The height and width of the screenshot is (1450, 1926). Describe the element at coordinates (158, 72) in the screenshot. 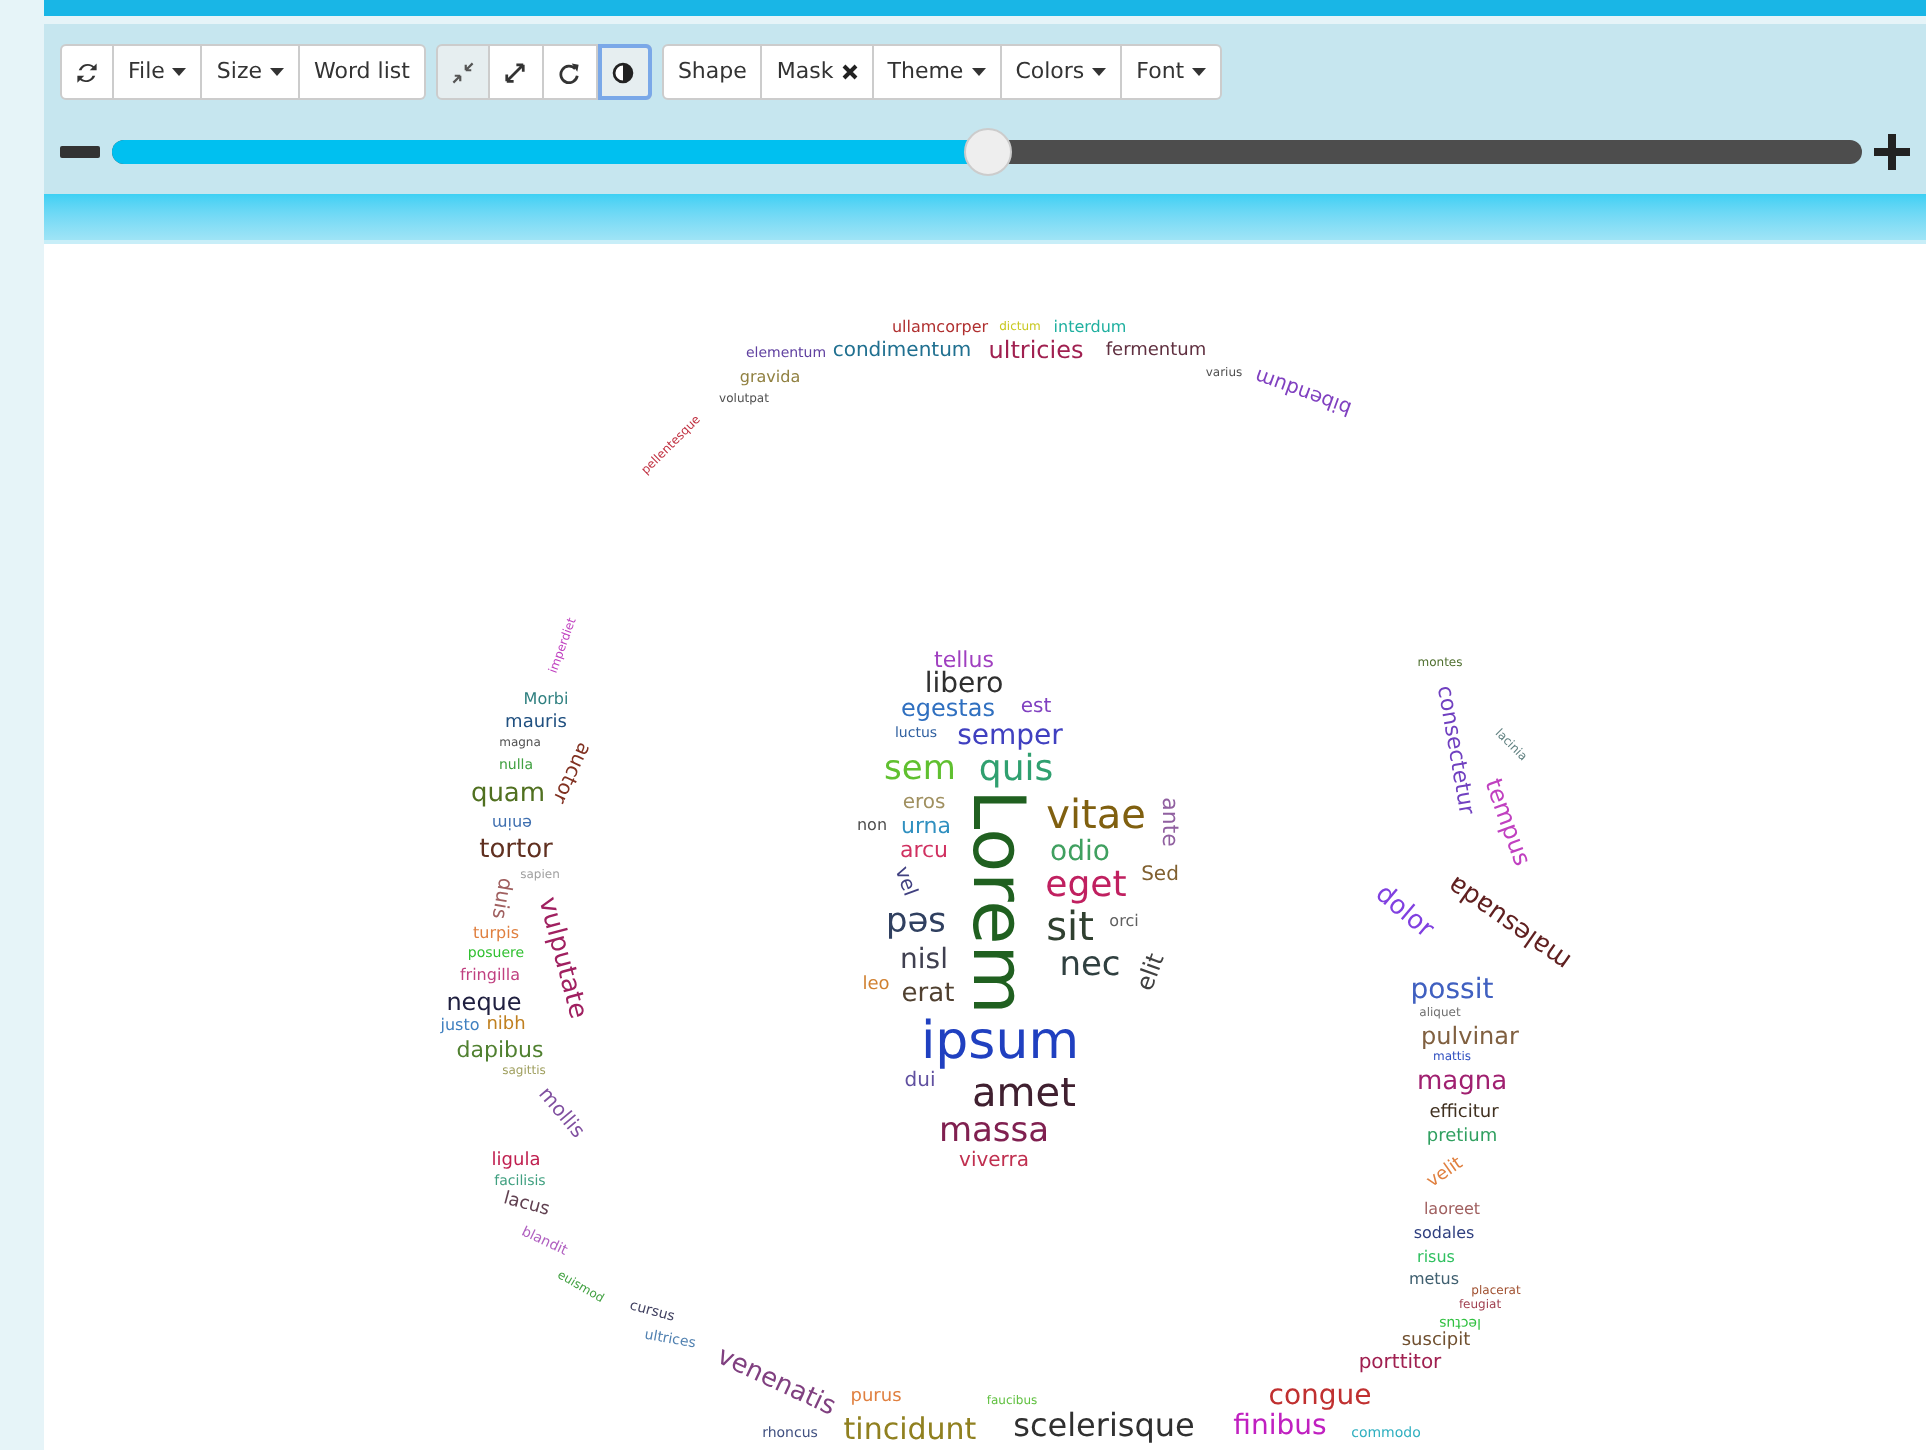

I see `toolbar-button: File` at that location.